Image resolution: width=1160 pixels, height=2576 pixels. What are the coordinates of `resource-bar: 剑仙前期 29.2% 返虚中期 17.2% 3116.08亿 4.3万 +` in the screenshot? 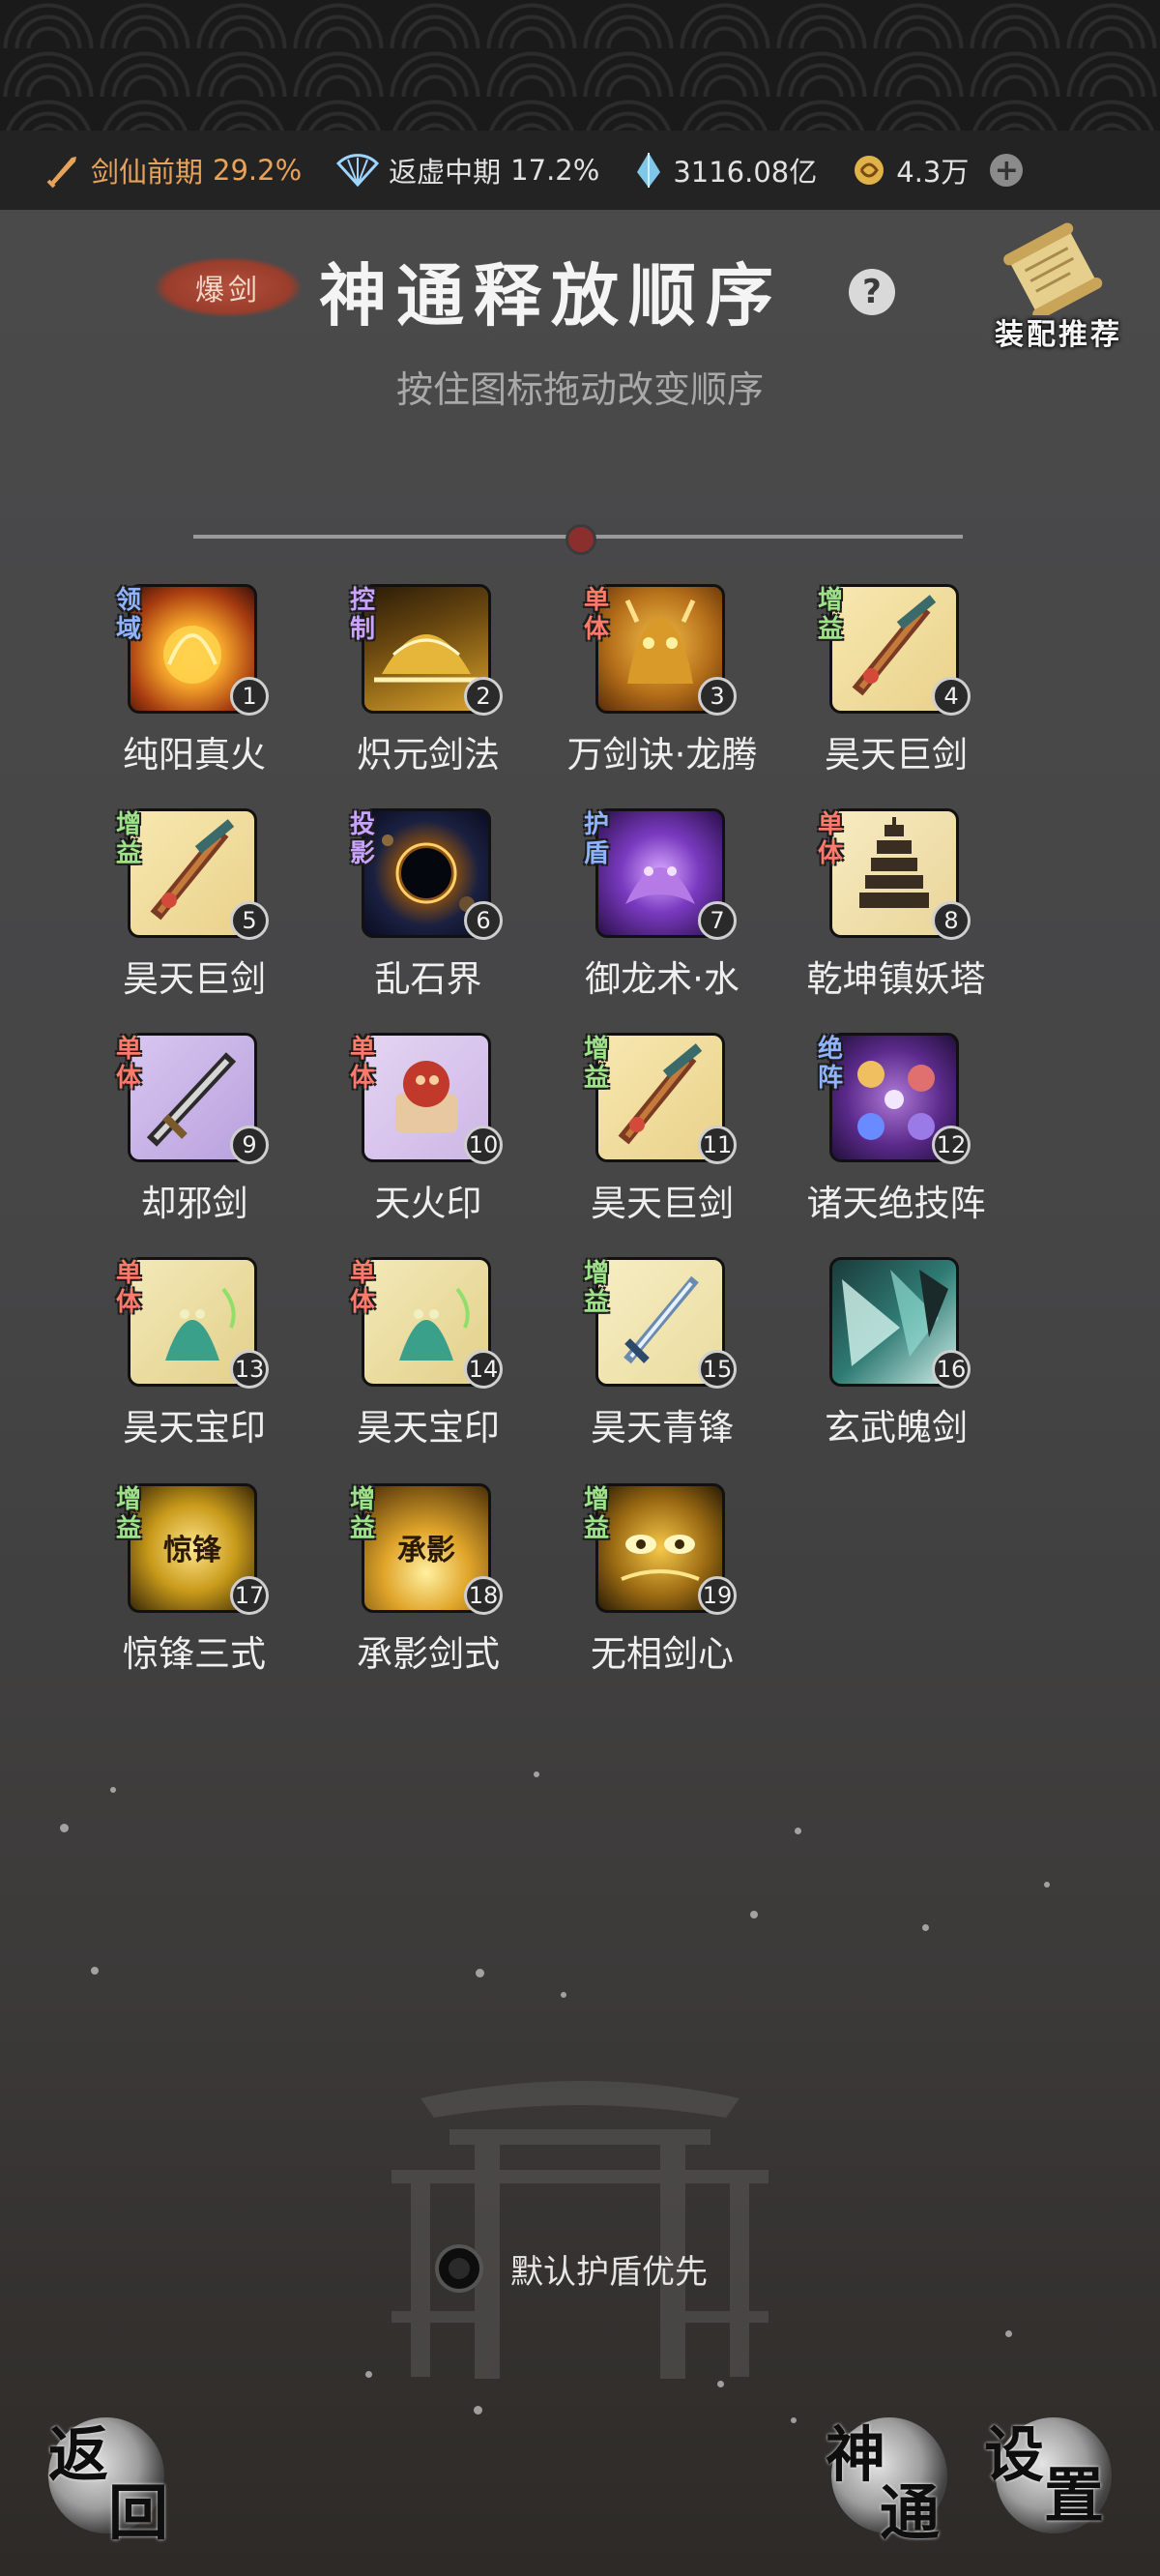 It's located at (580, 170).